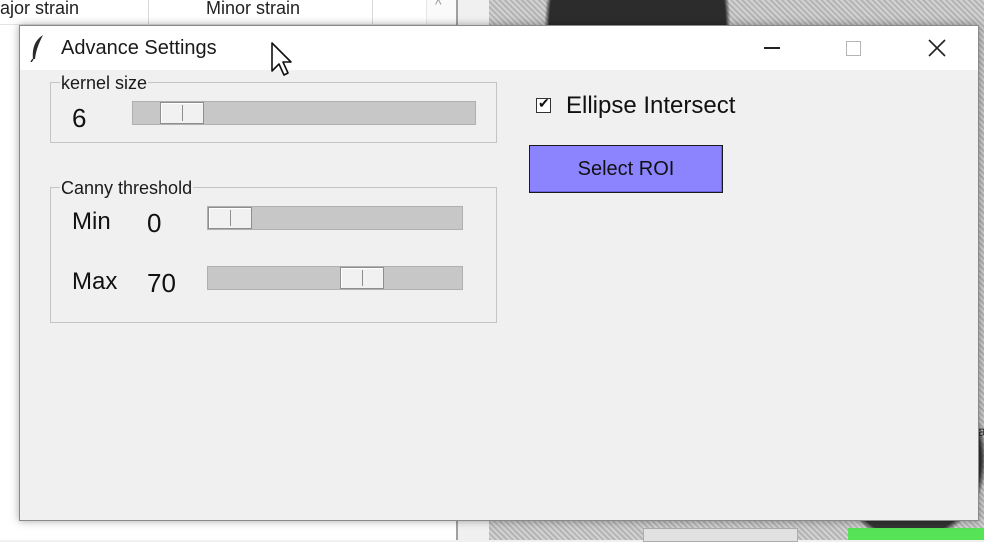 The width and height of the screenshot is (984, 542). I want to click on checkmark-icon: ✔, so click(544, 103).